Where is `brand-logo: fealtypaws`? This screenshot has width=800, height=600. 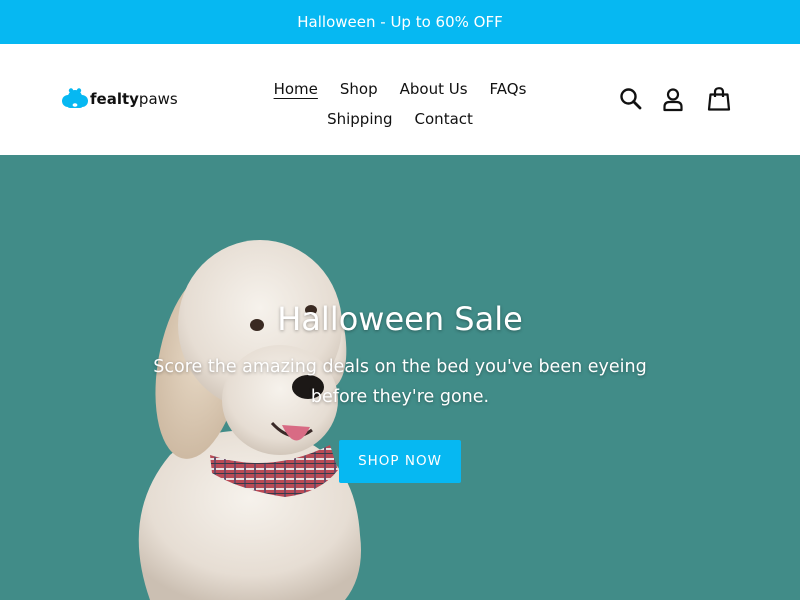 brand-logo: fealtypaws is located at coordinates (120, 99).